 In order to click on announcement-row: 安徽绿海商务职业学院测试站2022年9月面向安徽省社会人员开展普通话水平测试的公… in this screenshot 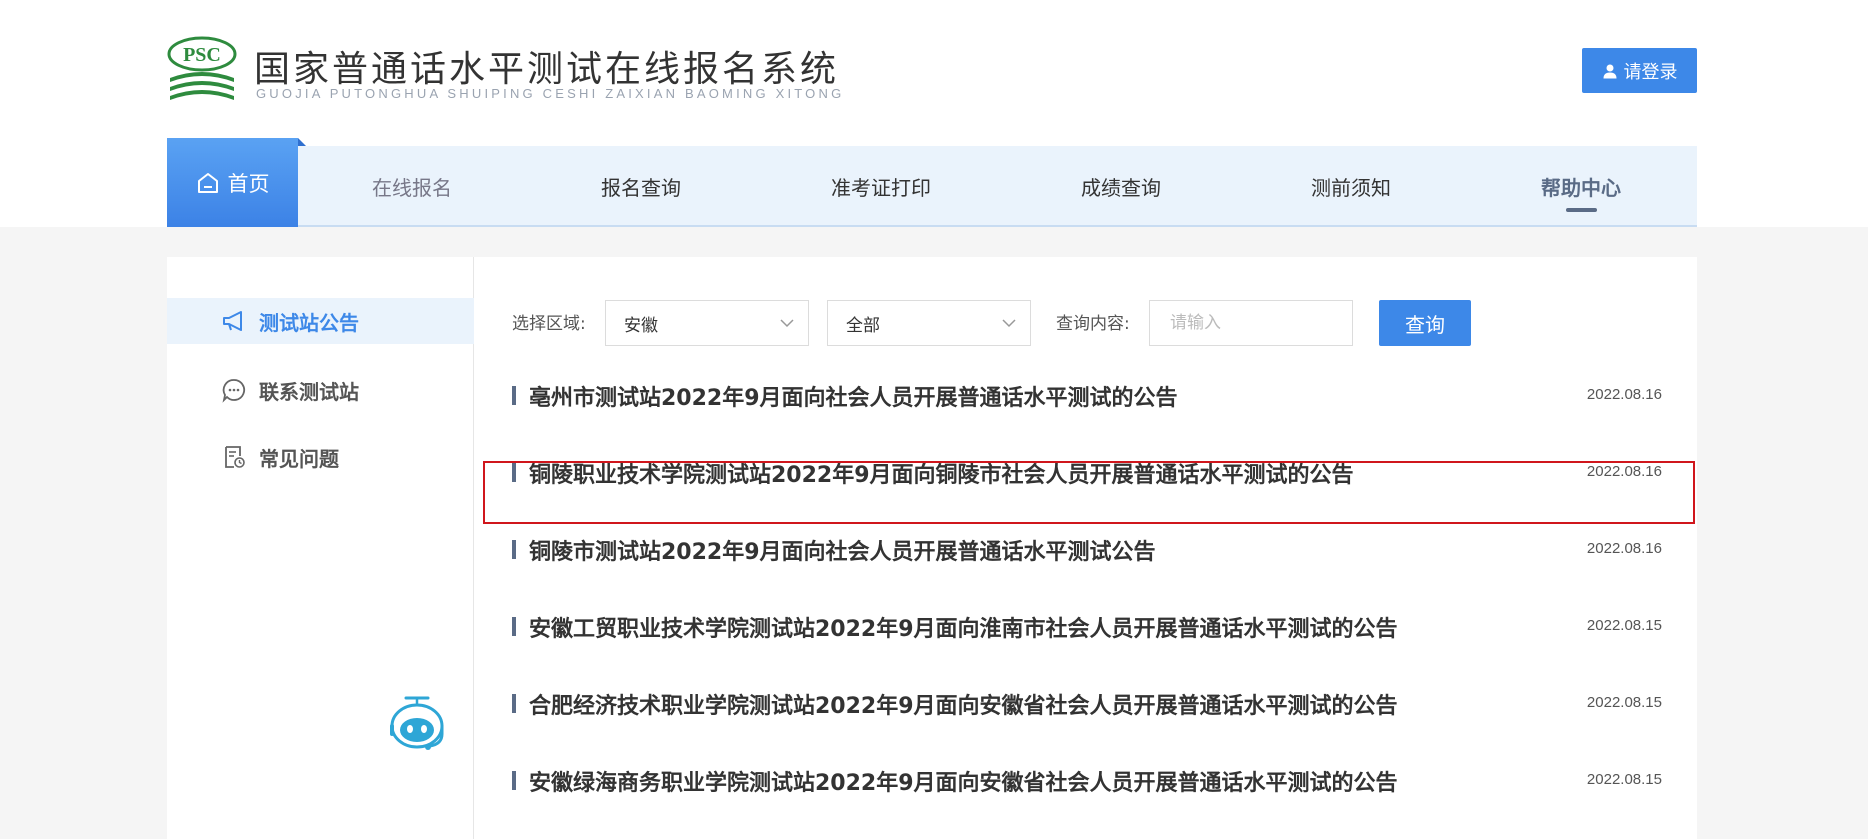, I will do `click(1087, 779)`.